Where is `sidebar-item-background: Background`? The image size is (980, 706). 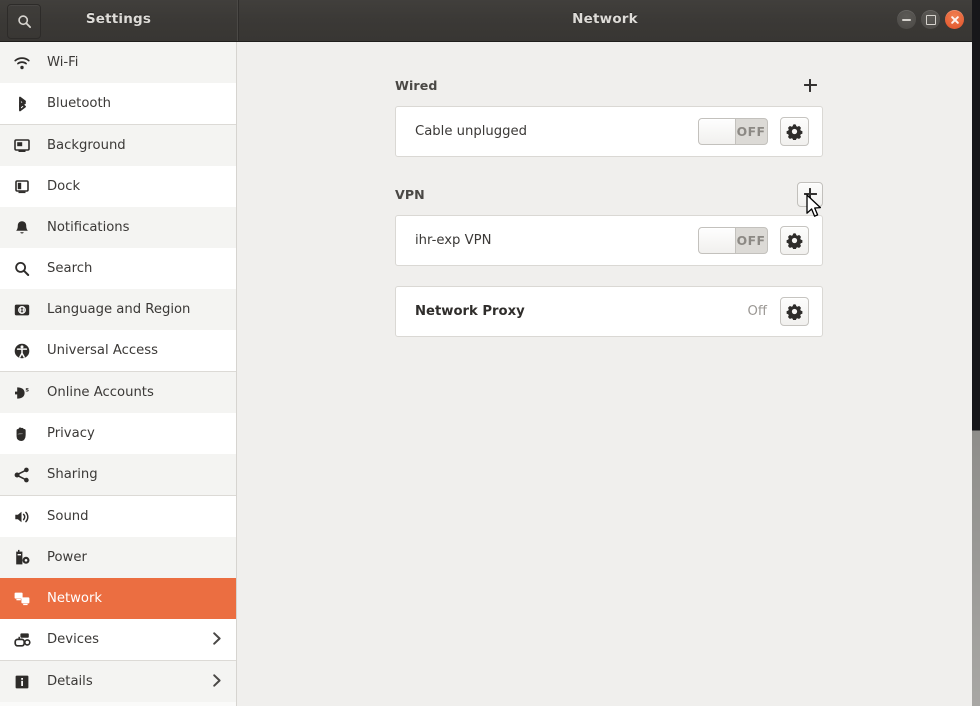
sidebar-item-background: Background is located at coordinates (118, 145).